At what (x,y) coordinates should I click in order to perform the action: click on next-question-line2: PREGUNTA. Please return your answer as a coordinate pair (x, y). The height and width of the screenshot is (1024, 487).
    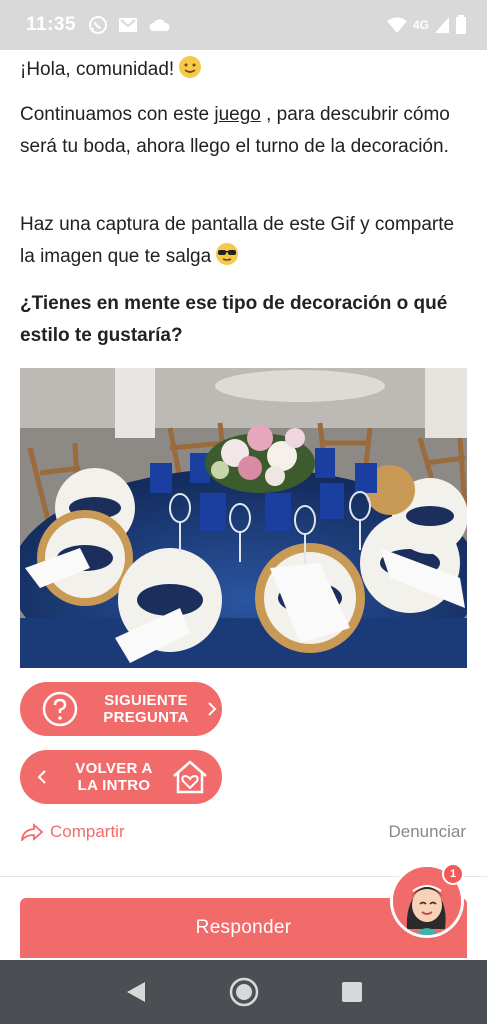
    Looking at the image, I should click on (146, 717).